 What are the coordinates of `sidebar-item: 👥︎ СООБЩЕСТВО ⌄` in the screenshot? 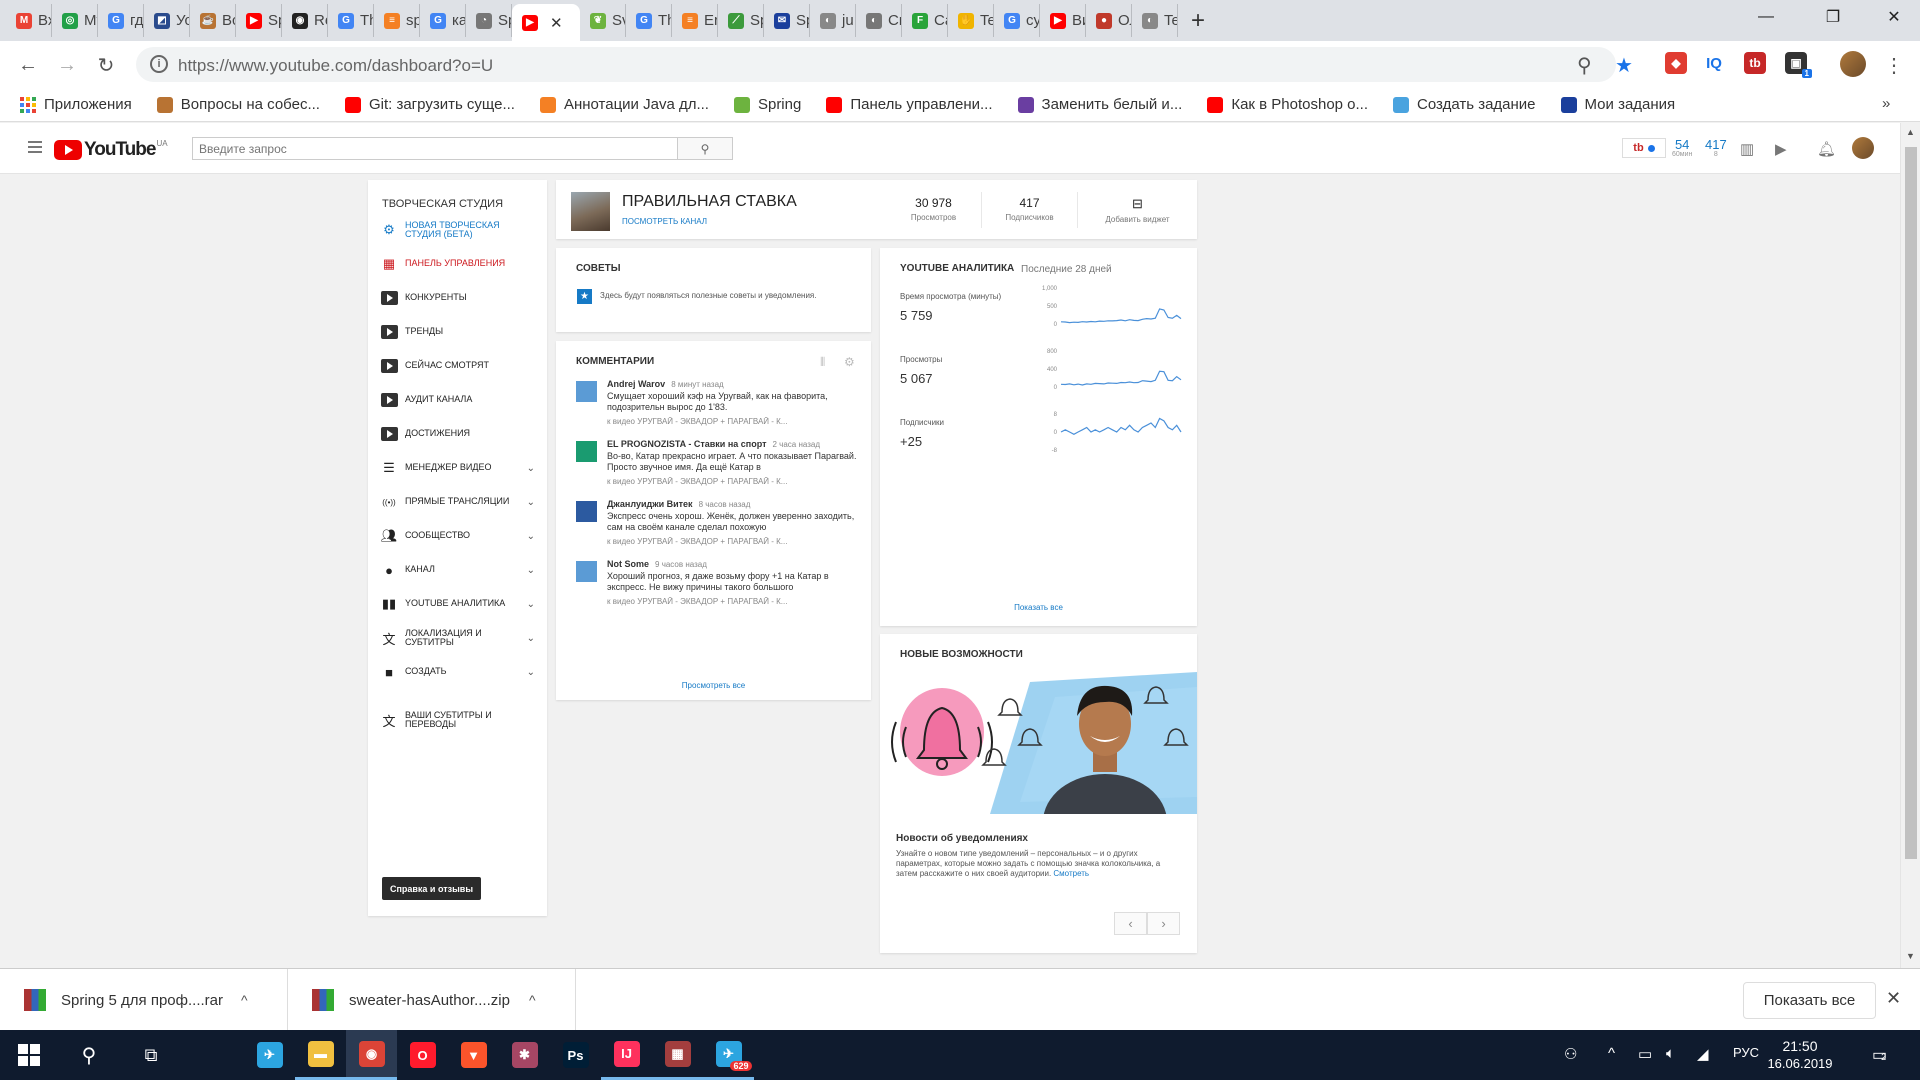 It's located at (457, 536).